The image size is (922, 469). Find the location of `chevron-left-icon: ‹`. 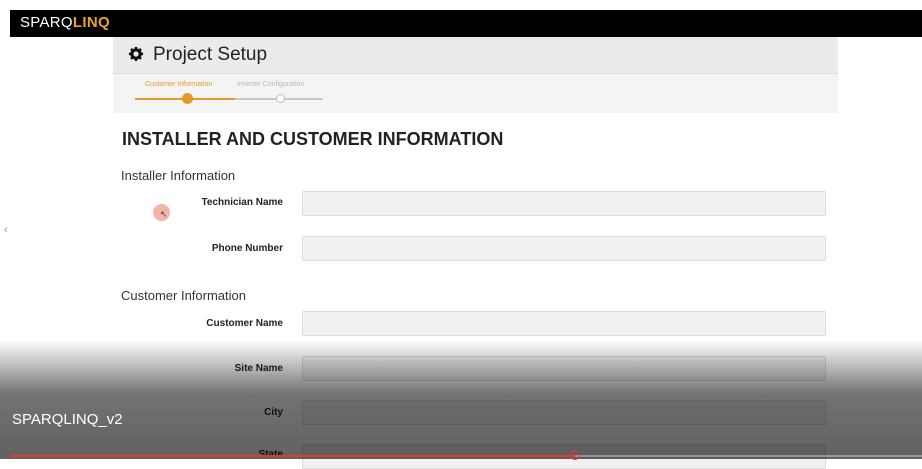

chevron-left-icon: ‹ is located at coordinates (6, 230).